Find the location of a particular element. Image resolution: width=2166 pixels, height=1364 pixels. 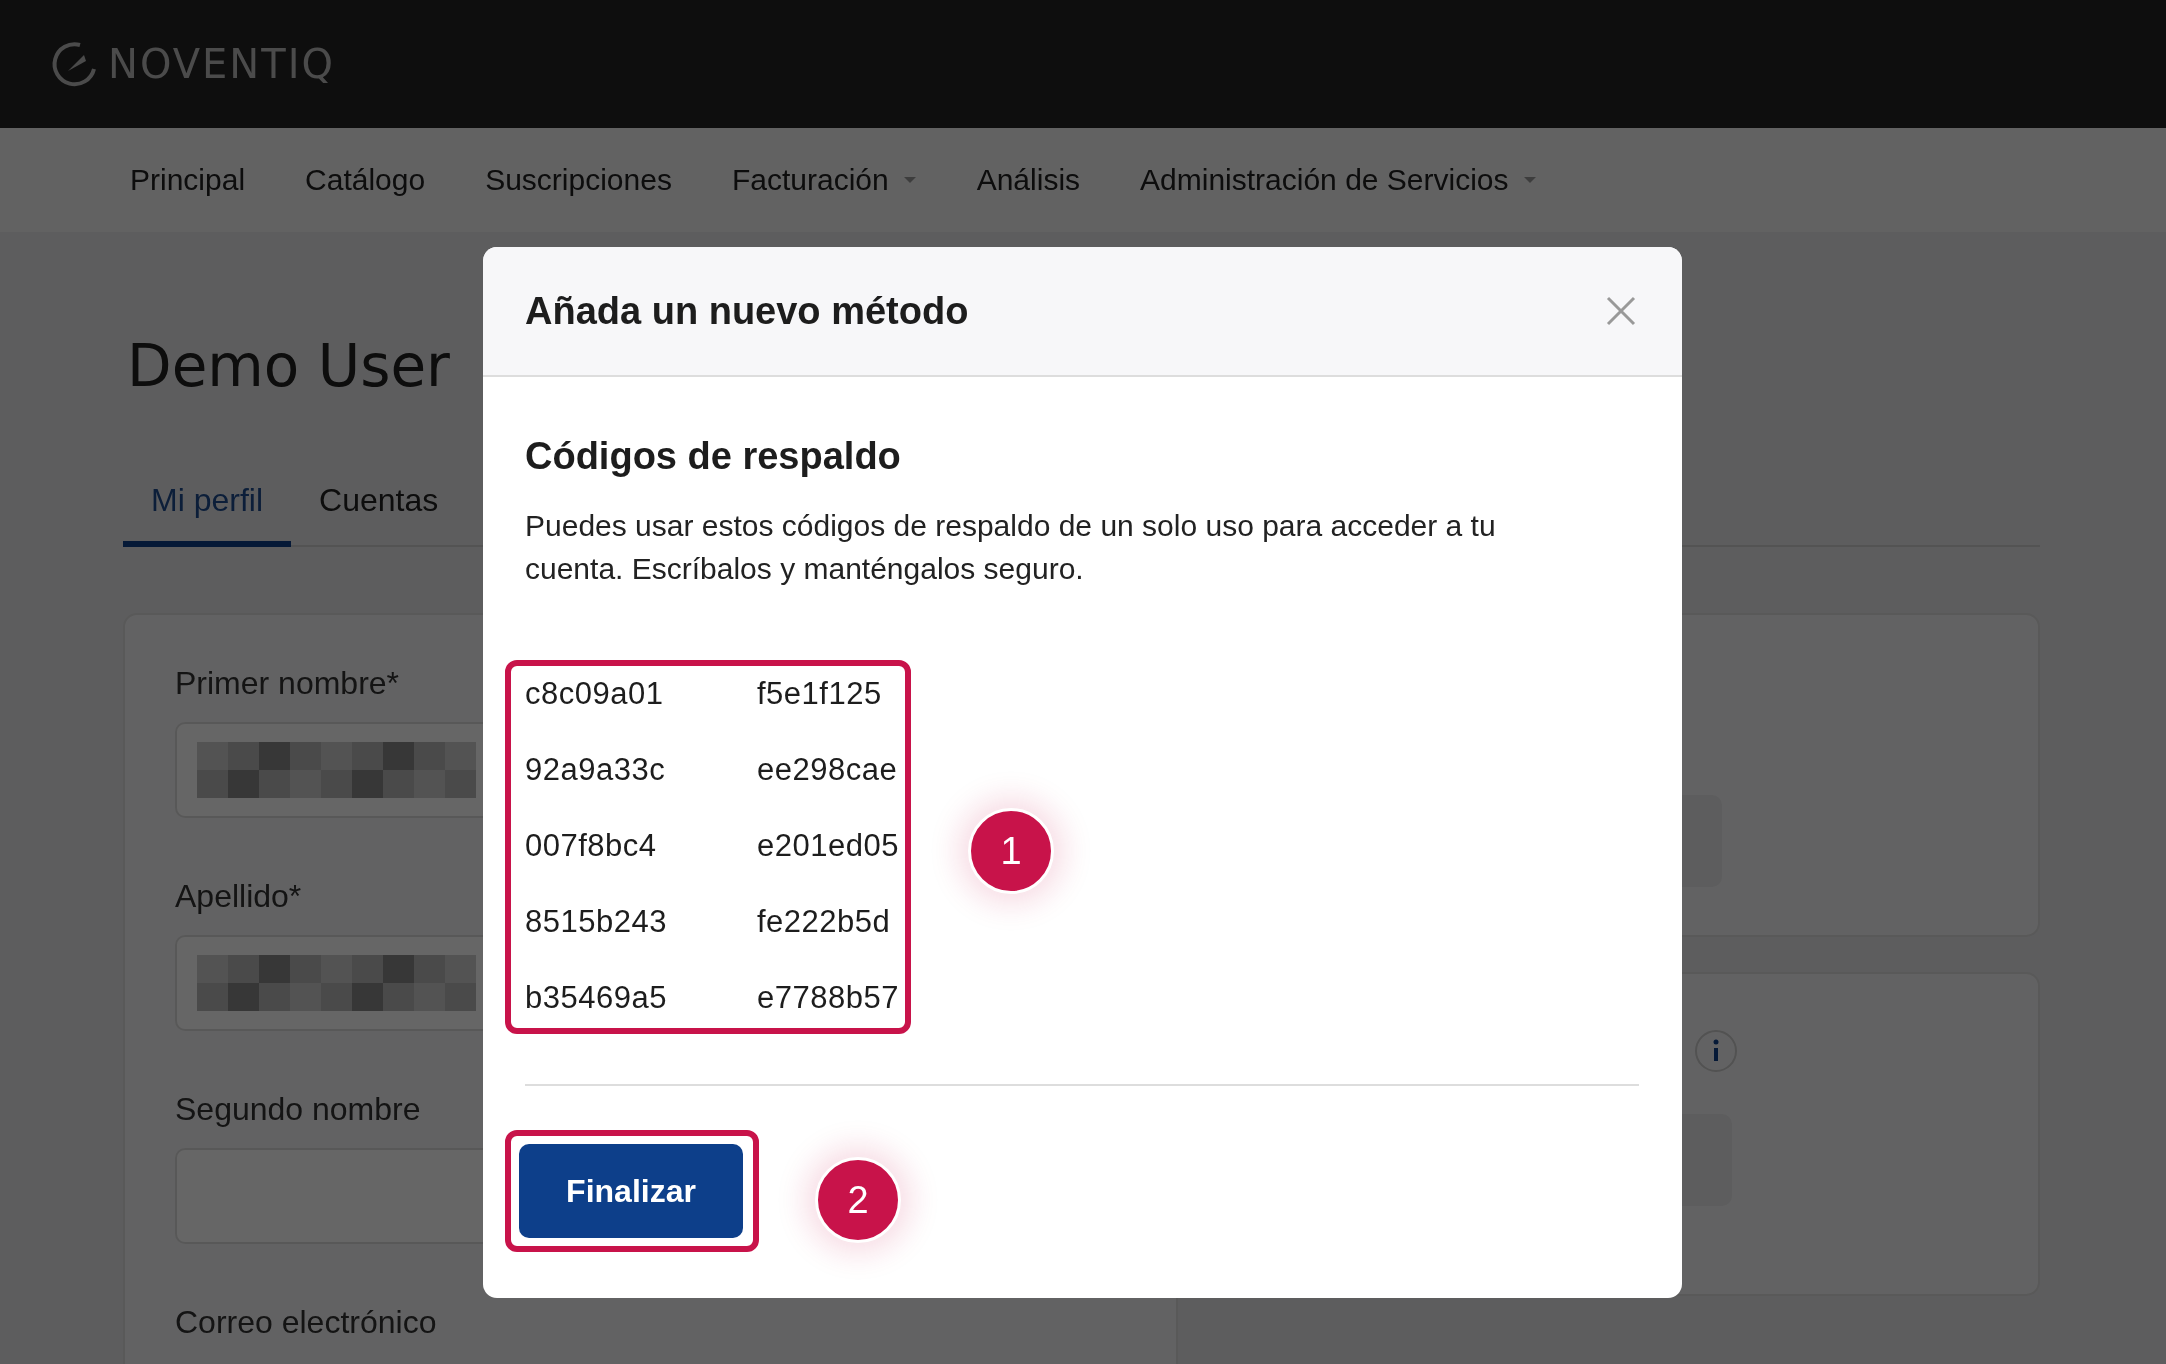

backup-code: fe222b5d is located at coordinates (824, 922).